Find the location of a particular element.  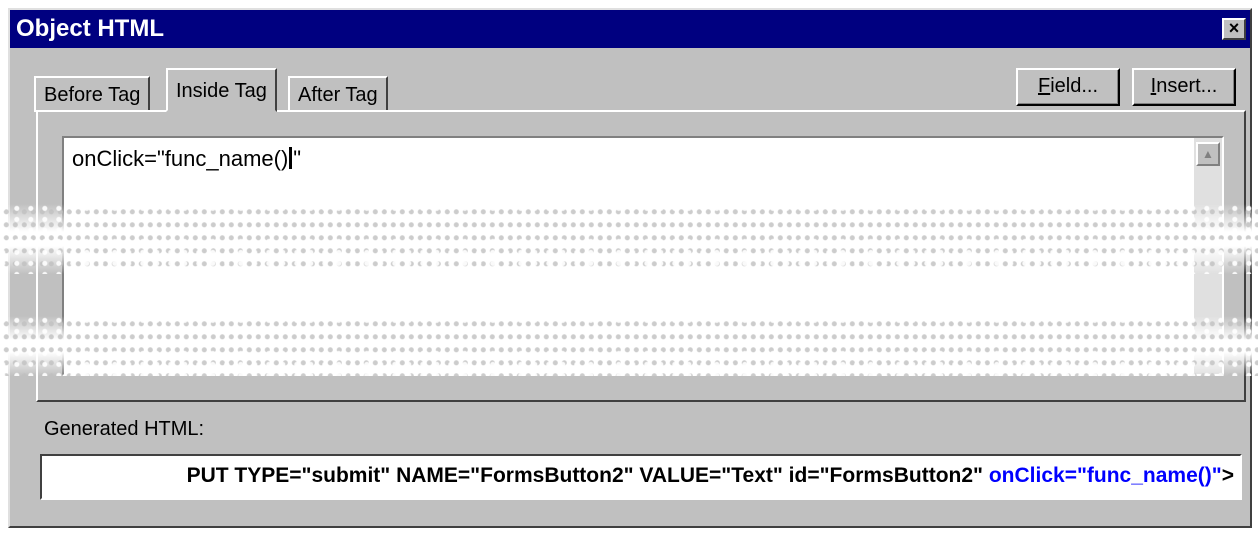

text-caret is located at coordinates (291, 158).